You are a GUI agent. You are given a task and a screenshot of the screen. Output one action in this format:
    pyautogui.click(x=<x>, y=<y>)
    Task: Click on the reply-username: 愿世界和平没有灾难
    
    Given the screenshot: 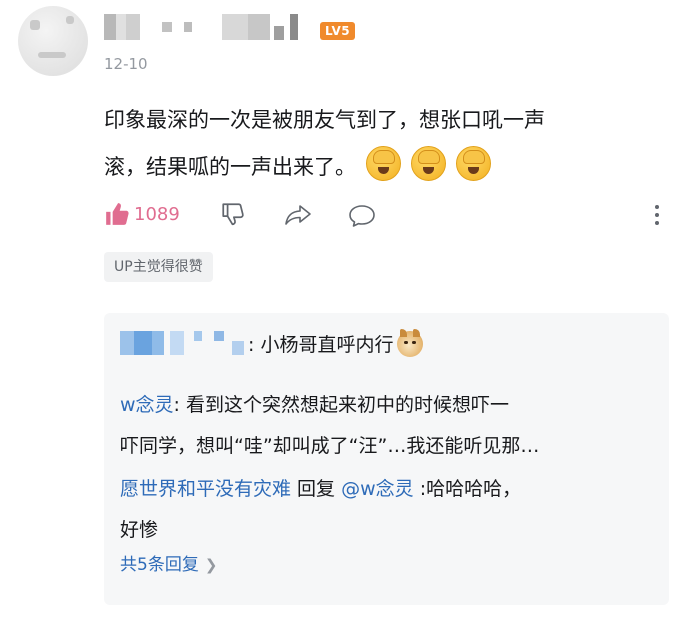 What is the action you would take?
    pyautogui.click(x=205, y=489)
    